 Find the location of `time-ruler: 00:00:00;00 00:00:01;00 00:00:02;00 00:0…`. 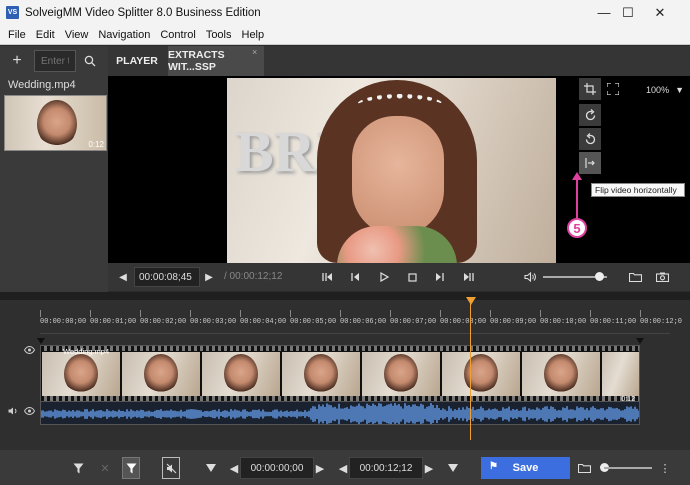

time-ruler: 00:00:00;00 00:00:01;00 00:00:02;00 00:0… is located at coordinates (361, 317).